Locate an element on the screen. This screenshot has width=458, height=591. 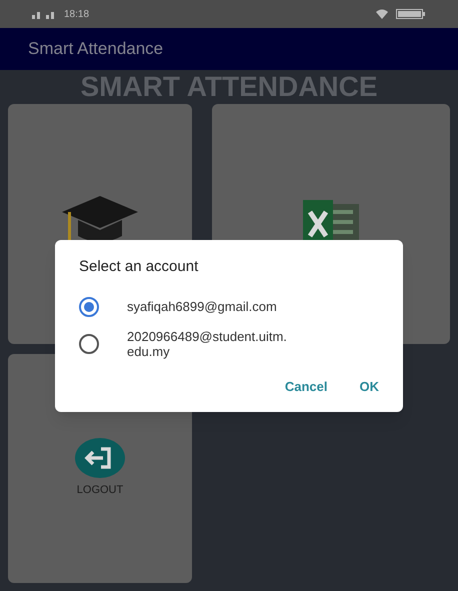
status-time: 18:18 is located at coordinates (77, 15).